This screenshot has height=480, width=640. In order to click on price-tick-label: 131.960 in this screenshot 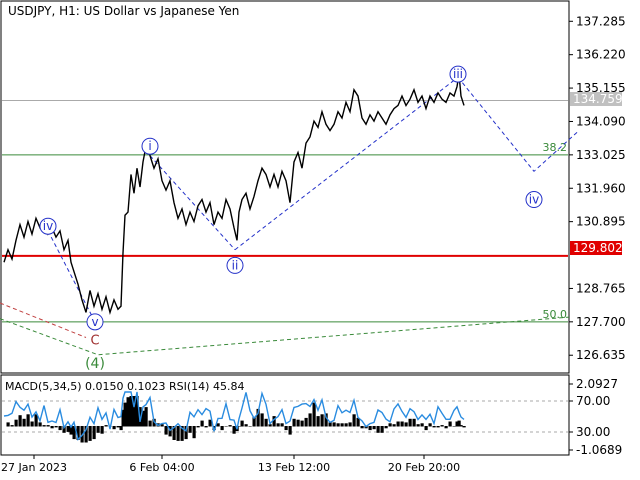, I will do `click(601, 188)`.